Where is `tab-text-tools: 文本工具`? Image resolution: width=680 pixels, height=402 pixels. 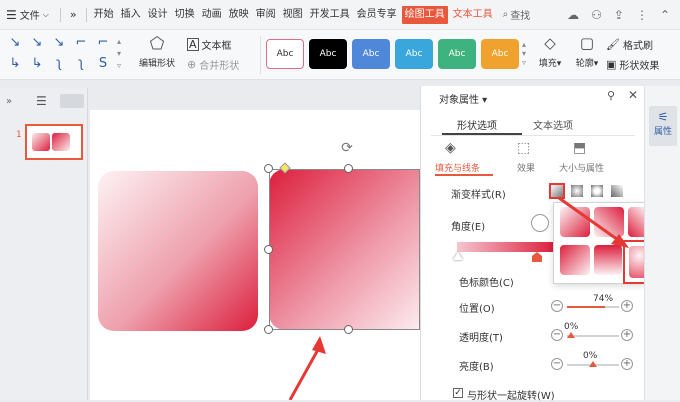
tab-text-tools: 文本工具 is located at coordinates (473, 15).